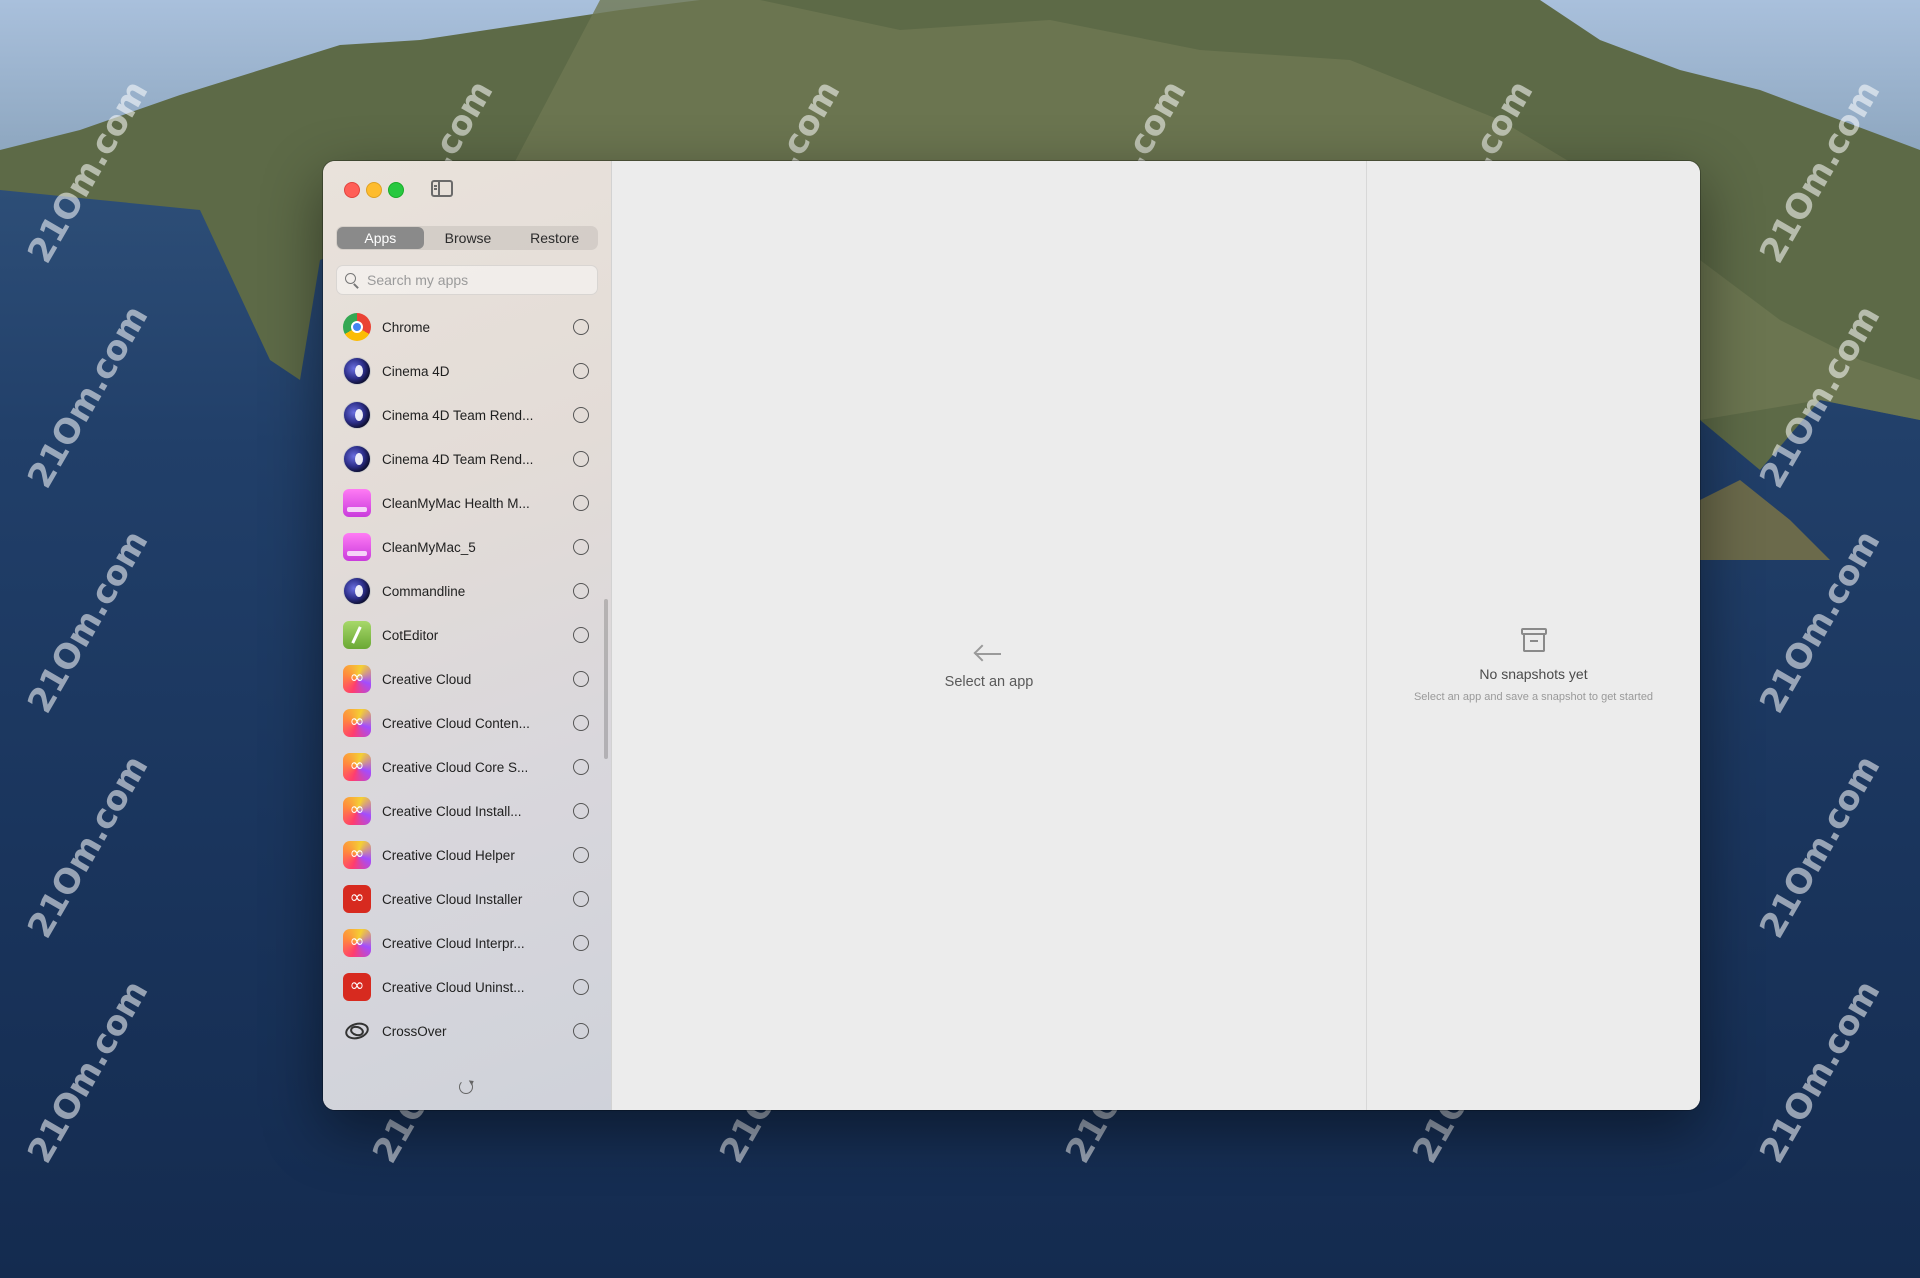  What do you see at coordinates (380, 238) in the screenshot?
I see `tab-apps: Apps` at bounding box center [380, 238].